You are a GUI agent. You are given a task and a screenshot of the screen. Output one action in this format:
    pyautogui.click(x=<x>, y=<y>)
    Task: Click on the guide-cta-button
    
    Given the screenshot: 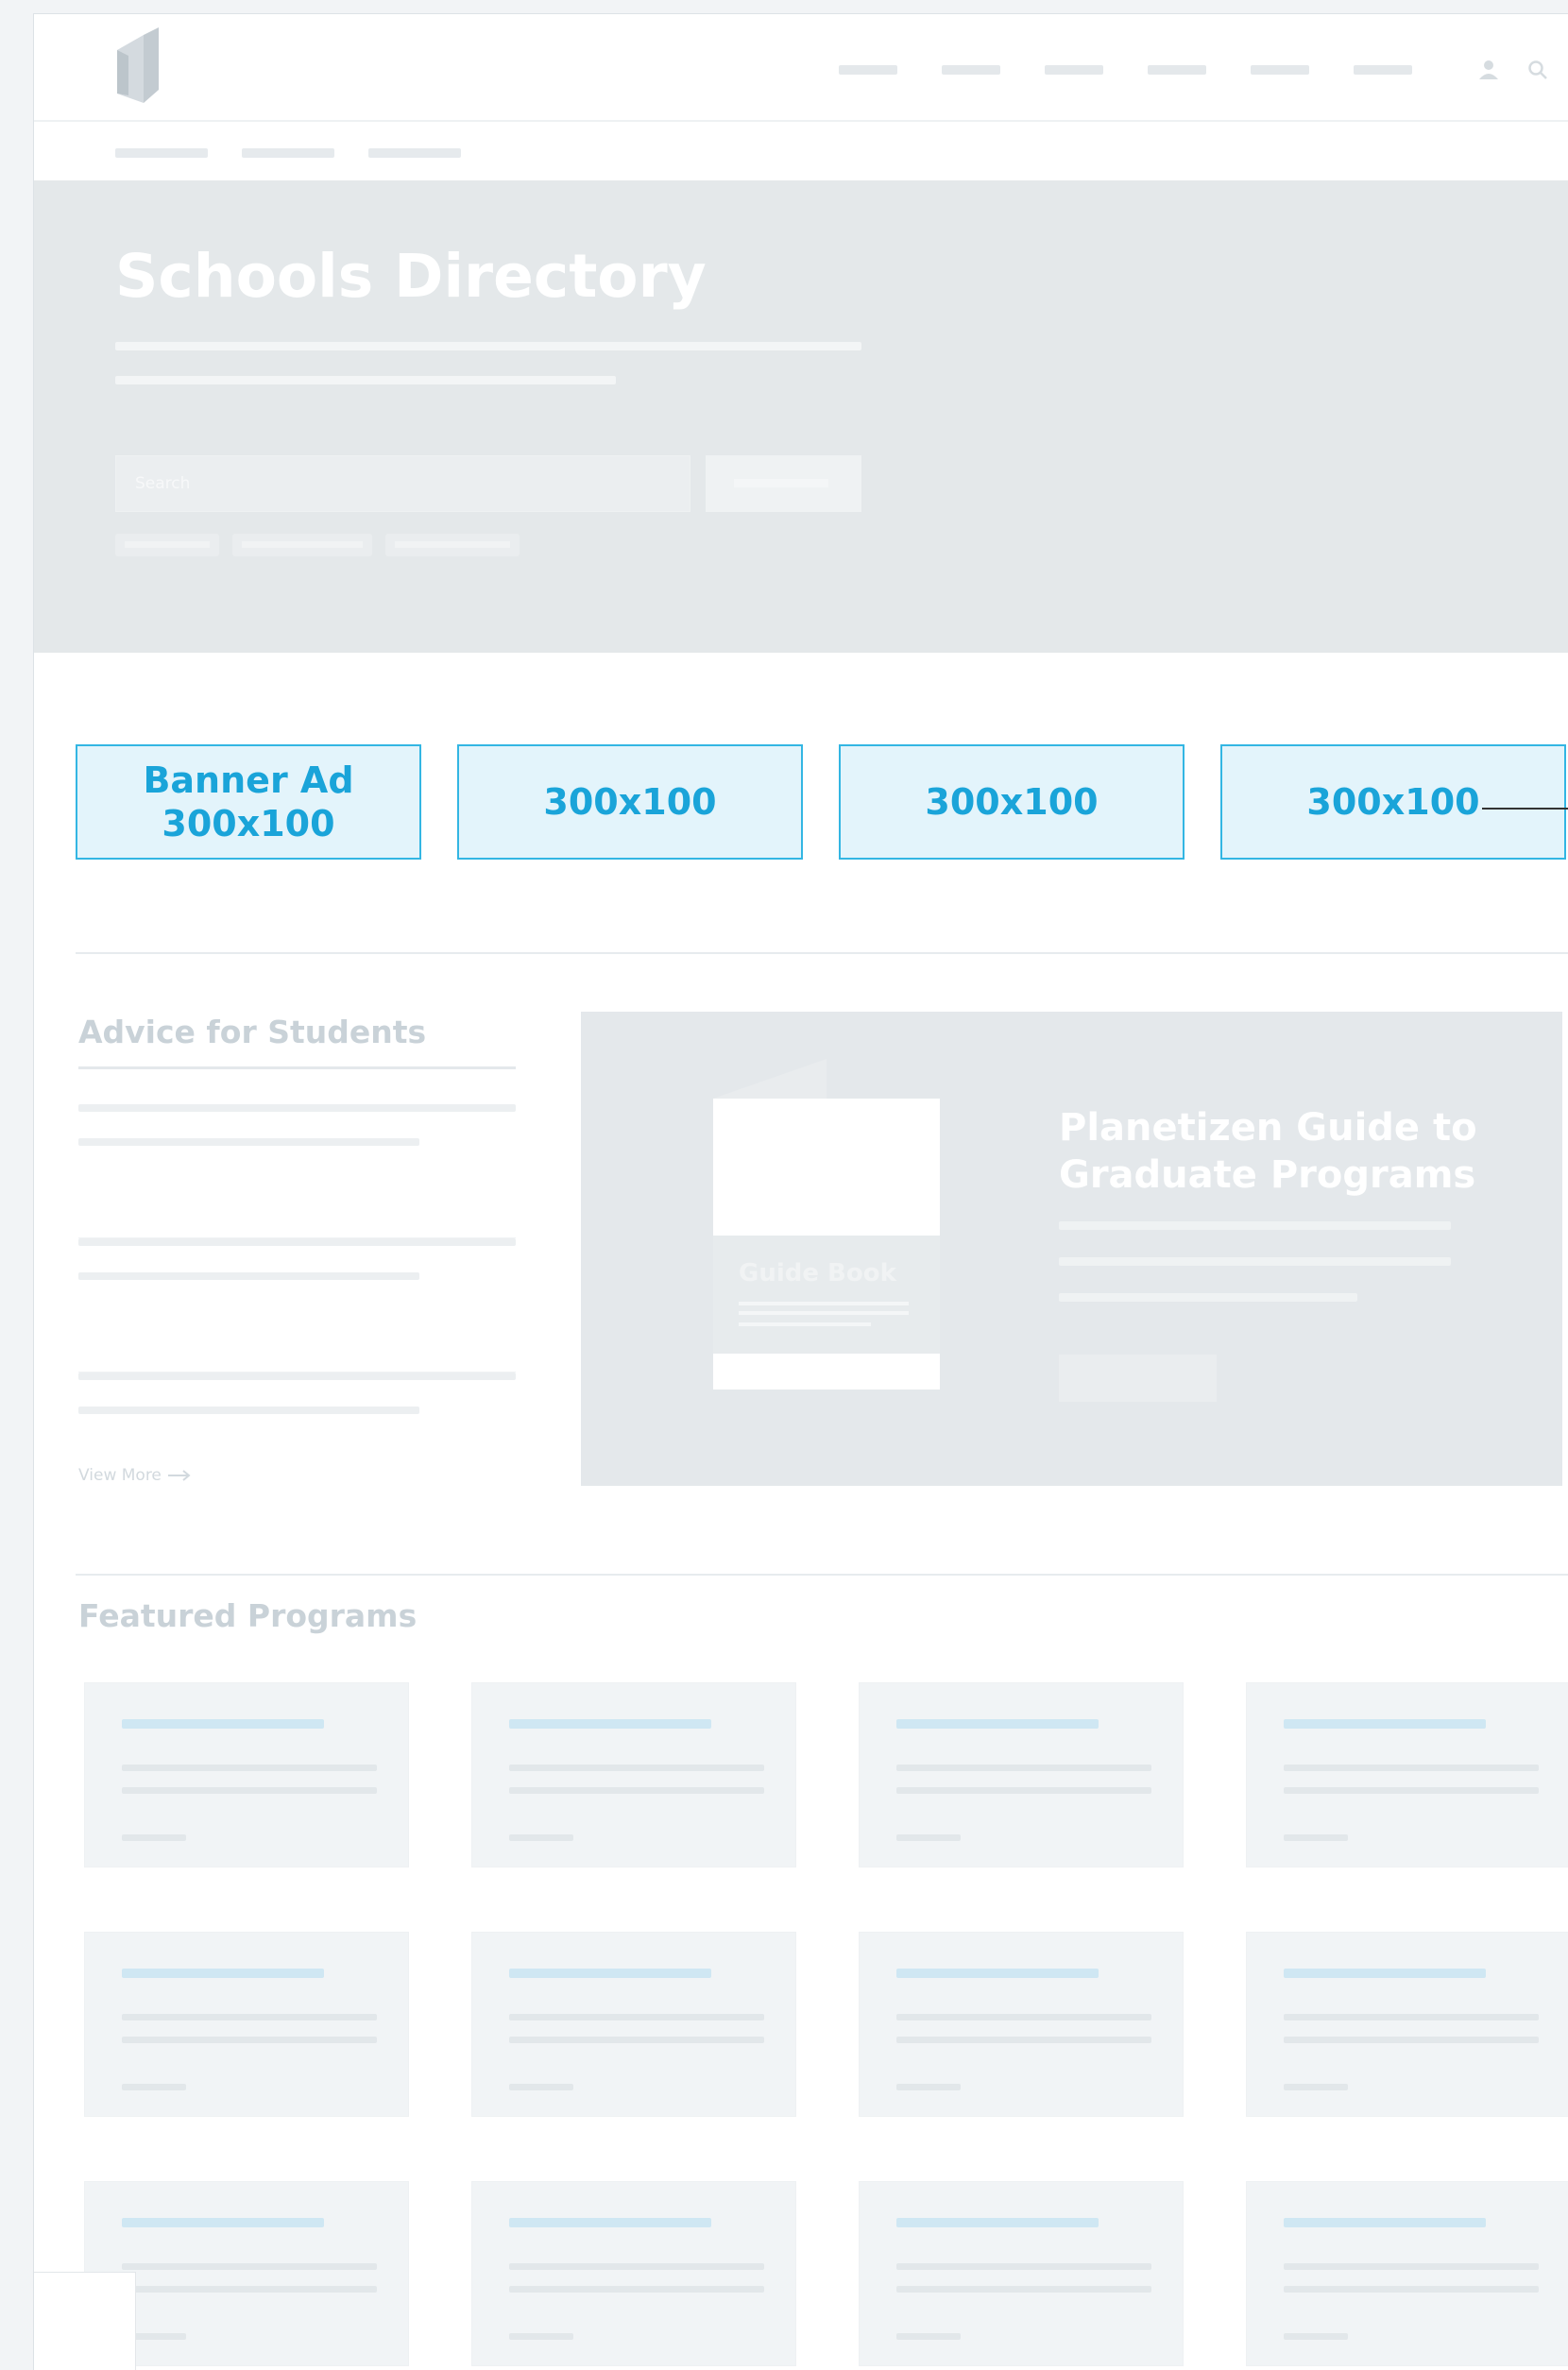 What is the action you would take?
    pyautogui.click(x=1138, y=1378)
    